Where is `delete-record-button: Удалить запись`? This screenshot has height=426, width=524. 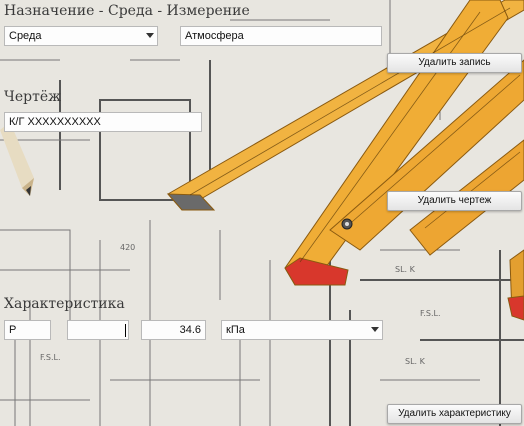
delete-record-button: Удалить запись is located at coordinates (454, 63).